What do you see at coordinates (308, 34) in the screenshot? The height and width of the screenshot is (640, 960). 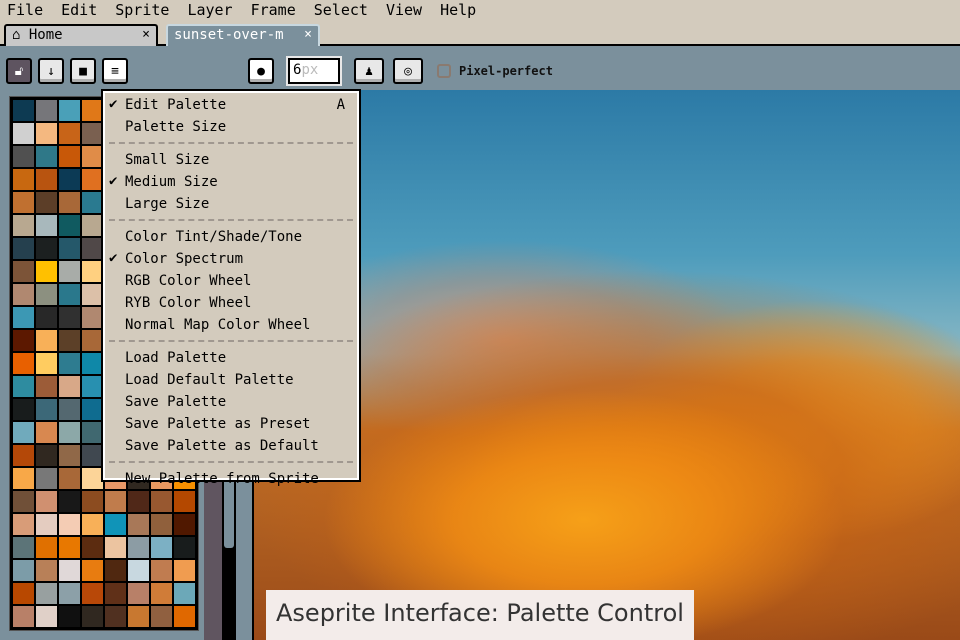 I see `close-tab-file-icon: ×` at bounding box center [308, 34].